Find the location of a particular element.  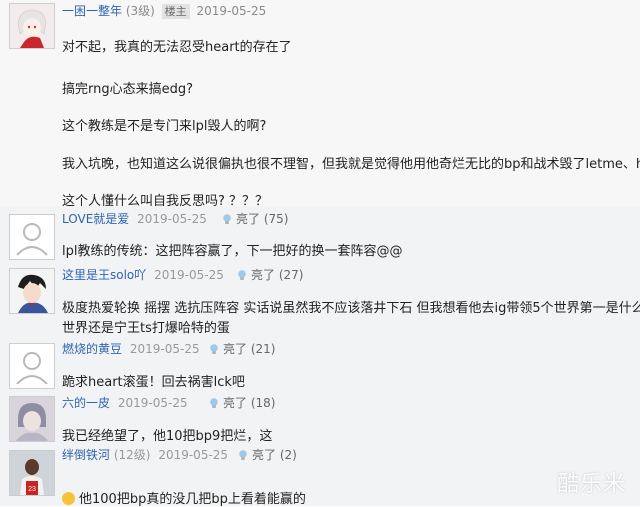

like-count: (21) is located at coordinates (263, 349).